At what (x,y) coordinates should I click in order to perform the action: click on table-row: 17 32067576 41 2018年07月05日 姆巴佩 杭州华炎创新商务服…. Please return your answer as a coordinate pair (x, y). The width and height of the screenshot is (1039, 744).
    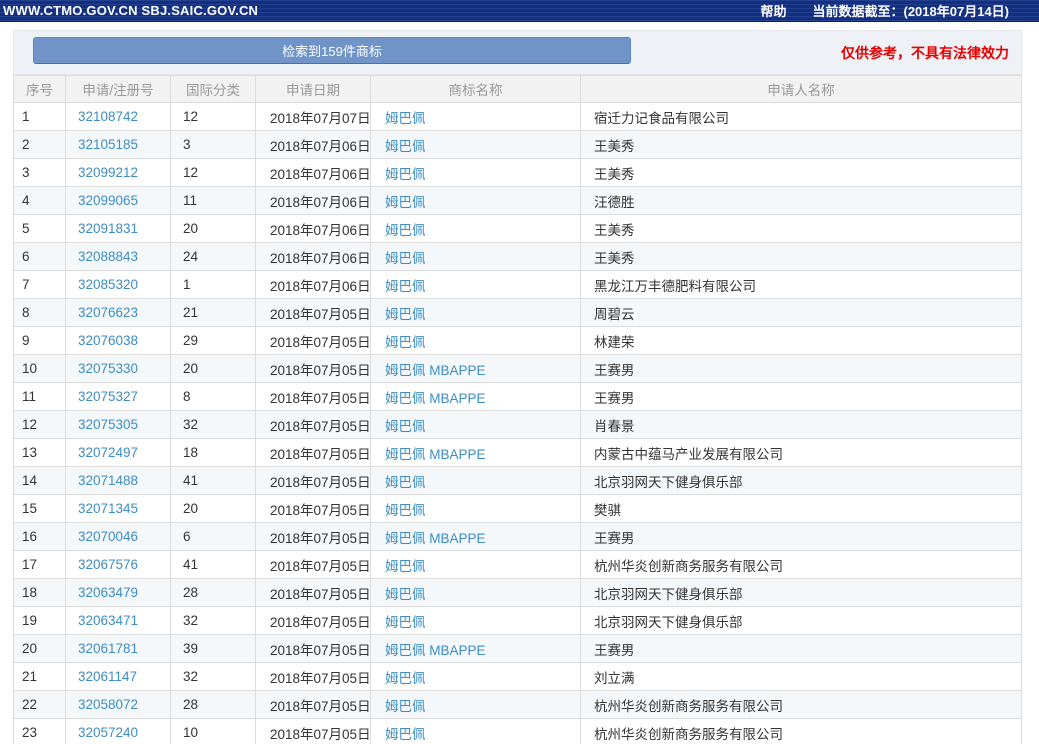
    Looking at the image, I should click on (517, 564).